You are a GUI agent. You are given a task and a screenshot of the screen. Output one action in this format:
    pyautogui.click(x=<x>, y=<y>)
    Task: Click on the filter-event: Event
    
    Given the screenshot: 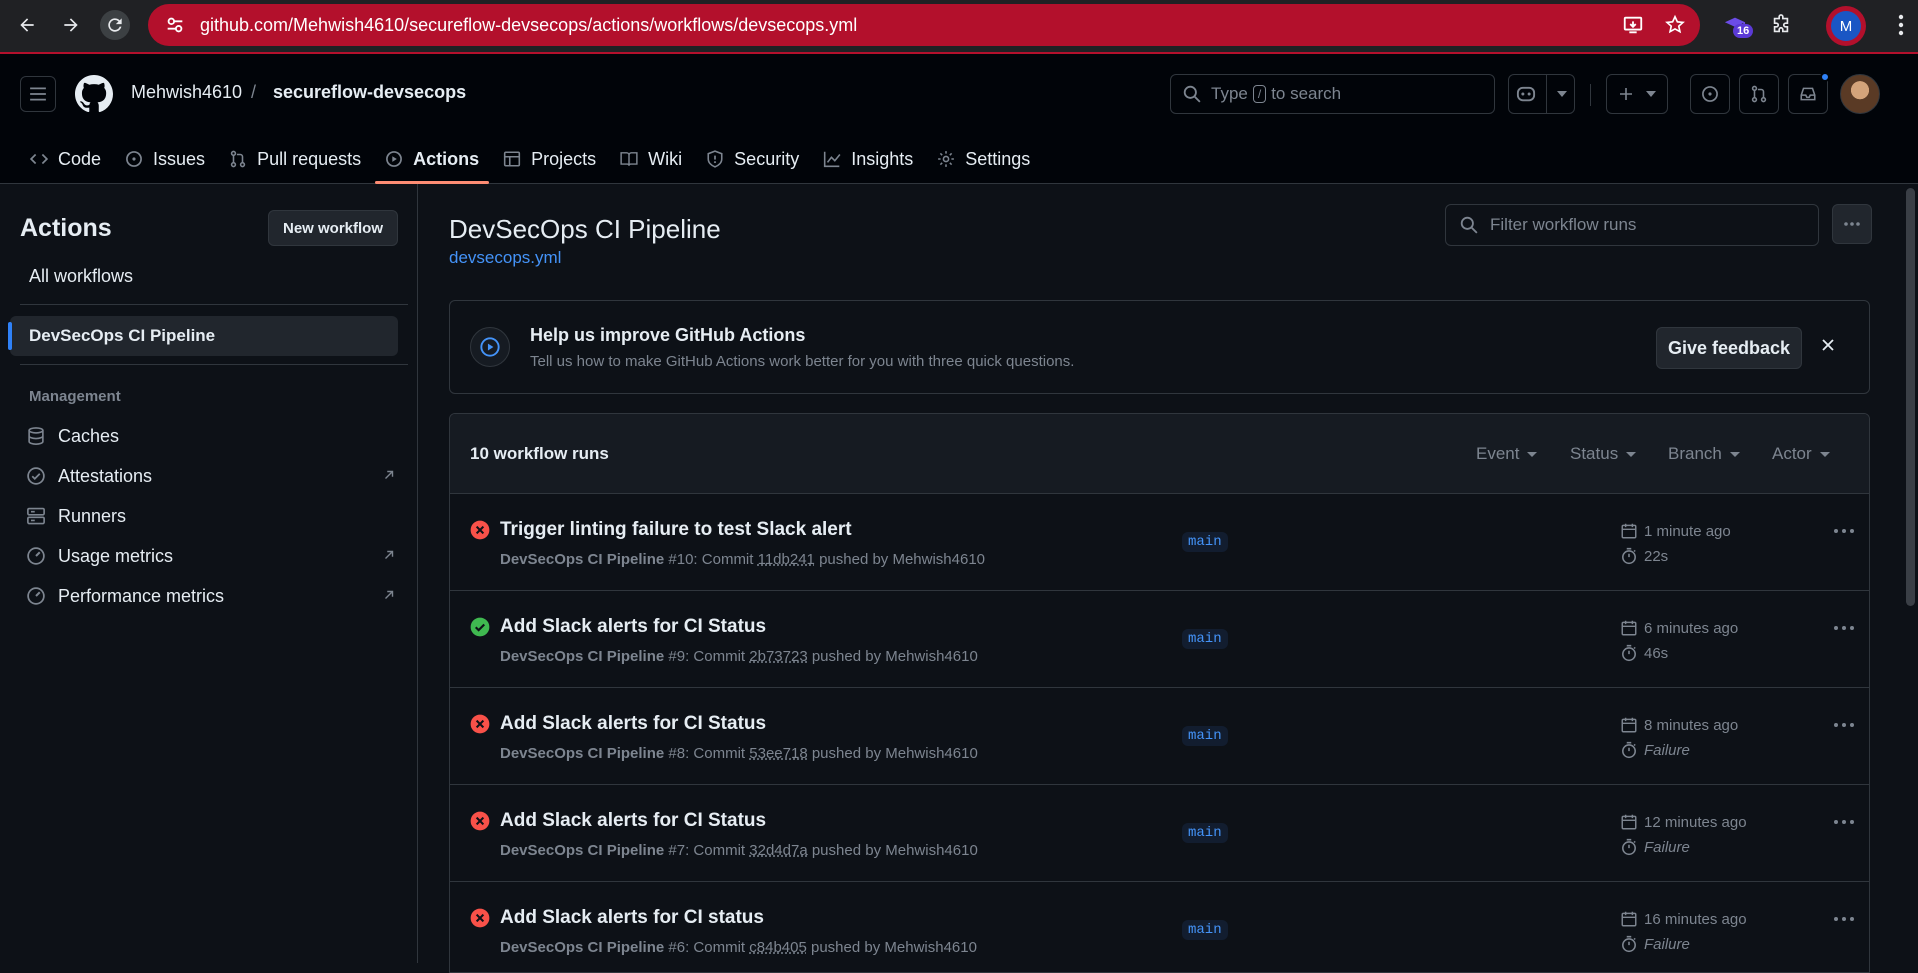 What is the action you would take?
    pyautogui.click(x=1507, y=454)
    